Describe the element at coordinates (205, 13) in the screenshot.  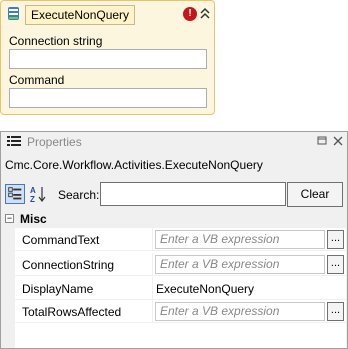
I see `collapse-chevron-icon` at that location.